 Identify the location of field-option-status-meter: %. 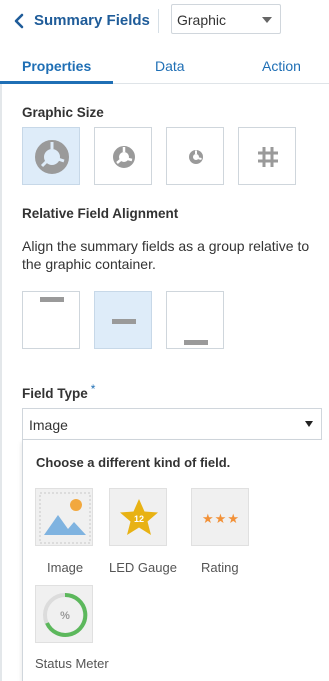
(64, 614).